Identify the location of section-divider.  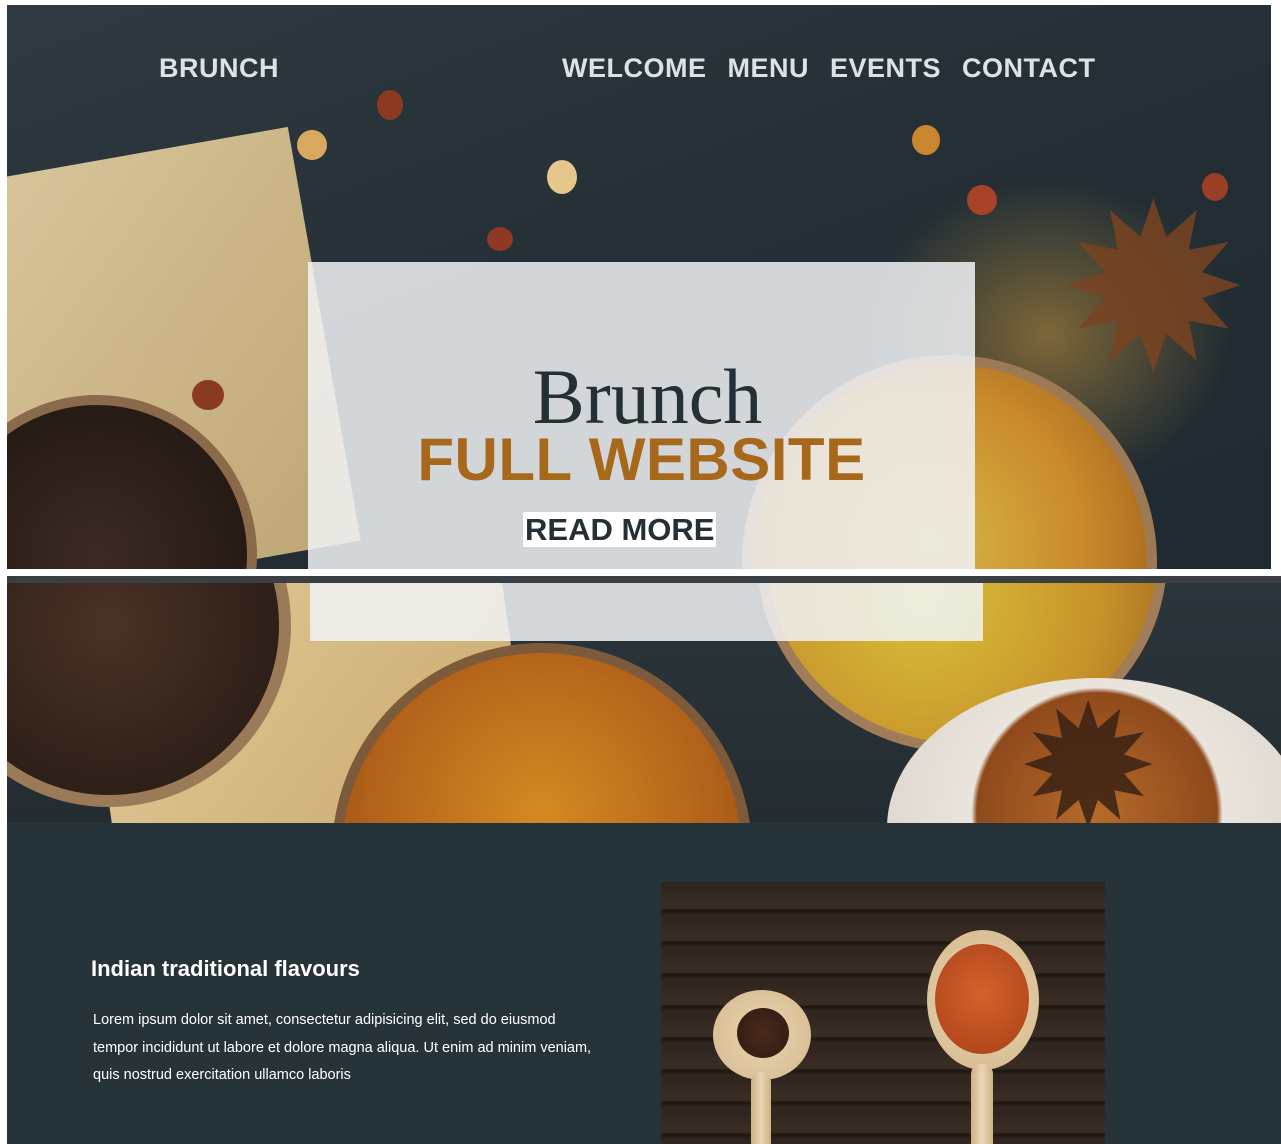
(644, 579).